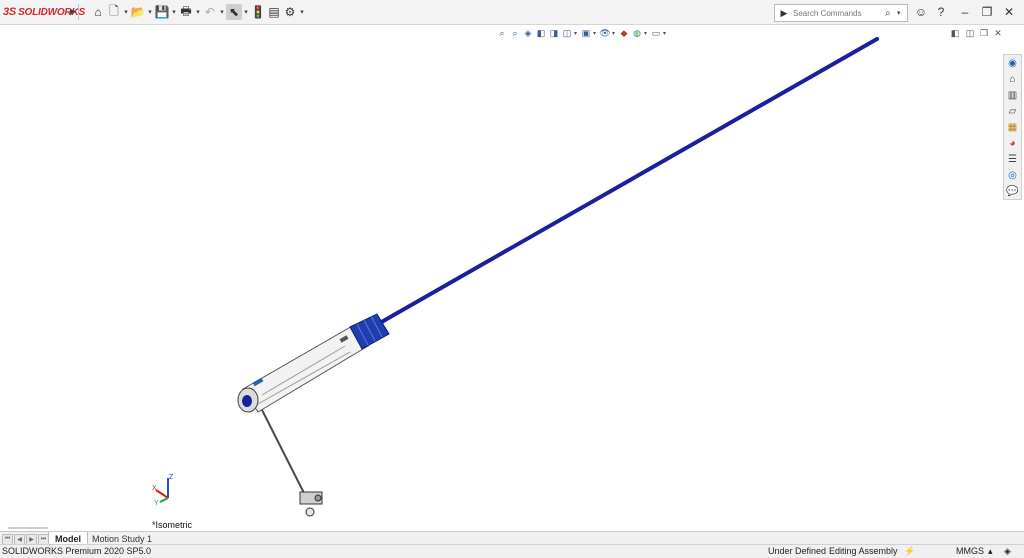 The height and width of the screenshot is (558, 1024). What do you see at coordinates (990, 551) in the screenshot?
I see `units-dropdown-icon: ▴` at bounding box center [990, 551].